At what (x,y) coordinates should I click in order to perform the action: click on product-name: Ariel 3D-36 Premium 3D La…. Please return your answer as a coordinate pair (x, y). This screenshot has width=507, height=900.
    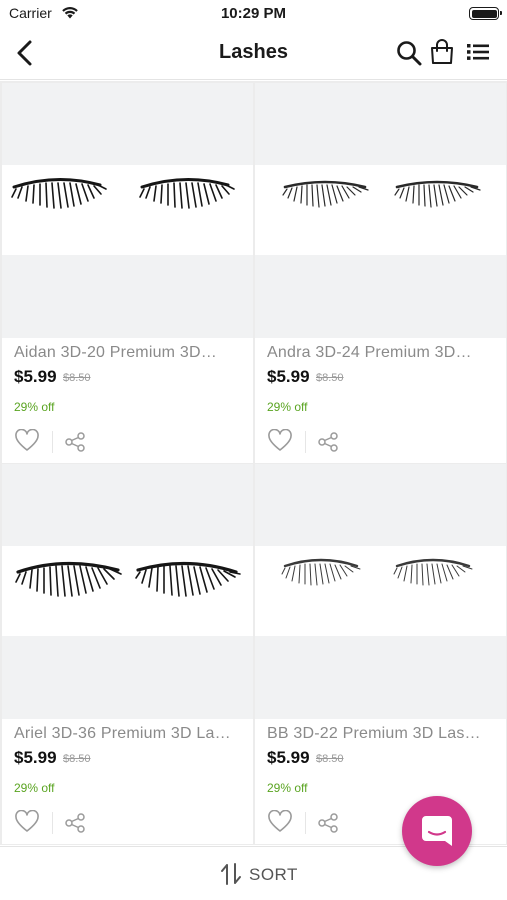
    Looking at the image, I should click on (130, 734).